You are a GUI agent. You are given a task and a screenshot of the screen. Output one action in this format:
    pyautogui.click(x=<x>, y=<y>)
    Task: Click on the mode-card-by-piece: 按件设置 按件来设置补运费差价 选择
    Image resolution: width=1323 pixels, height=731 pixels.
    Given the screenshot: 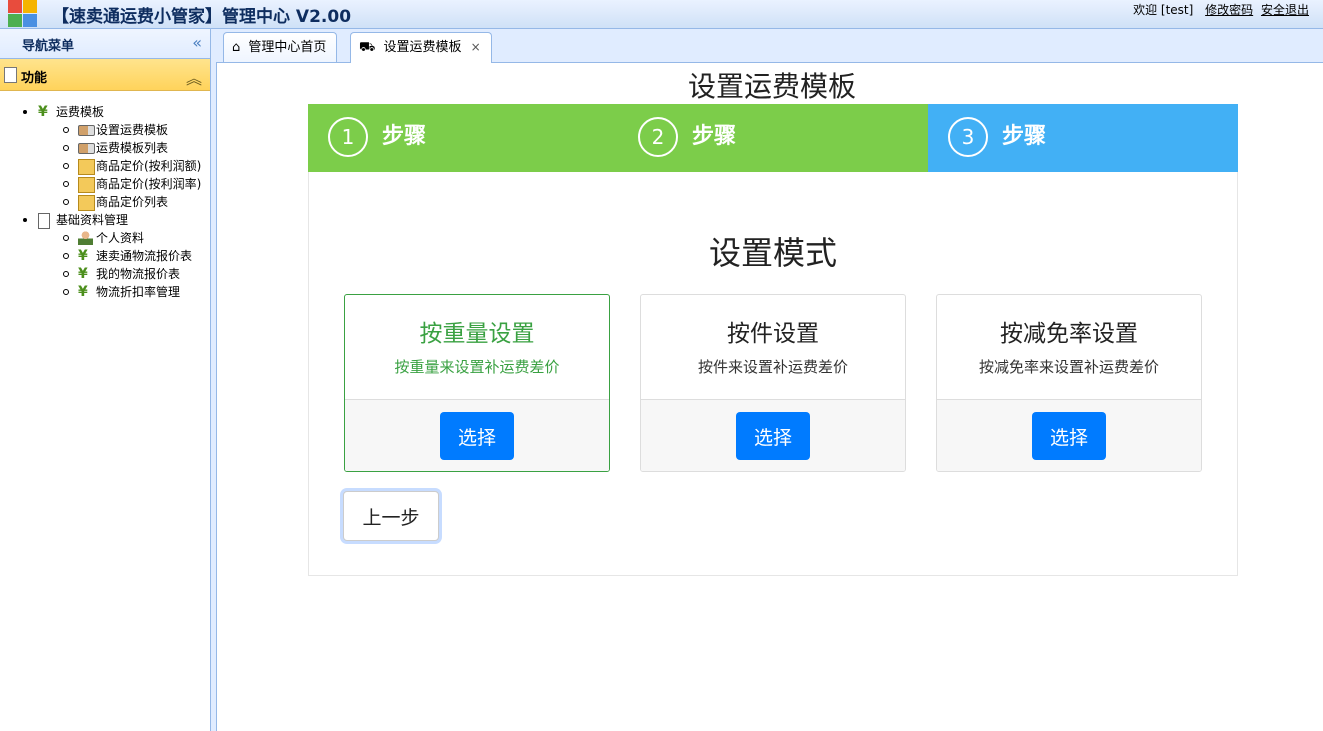 What is the action you would take?
    pyautogui.click(x=773, y=383)
    